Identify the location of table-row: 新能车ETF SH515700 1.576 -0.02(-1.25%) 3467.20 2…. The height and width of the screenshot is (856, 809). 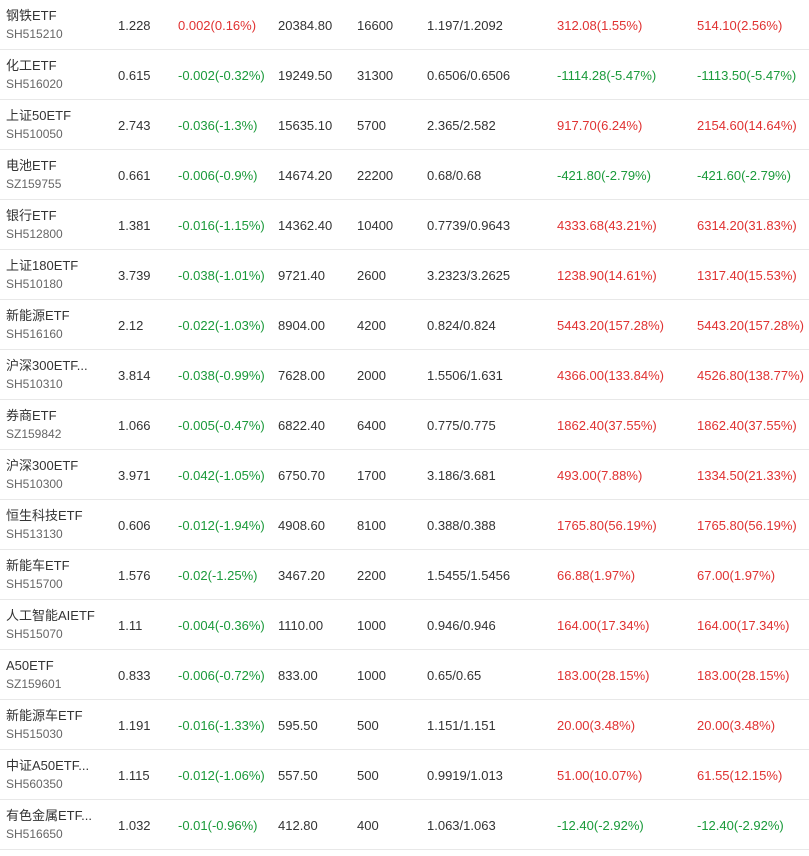
(404, 575).